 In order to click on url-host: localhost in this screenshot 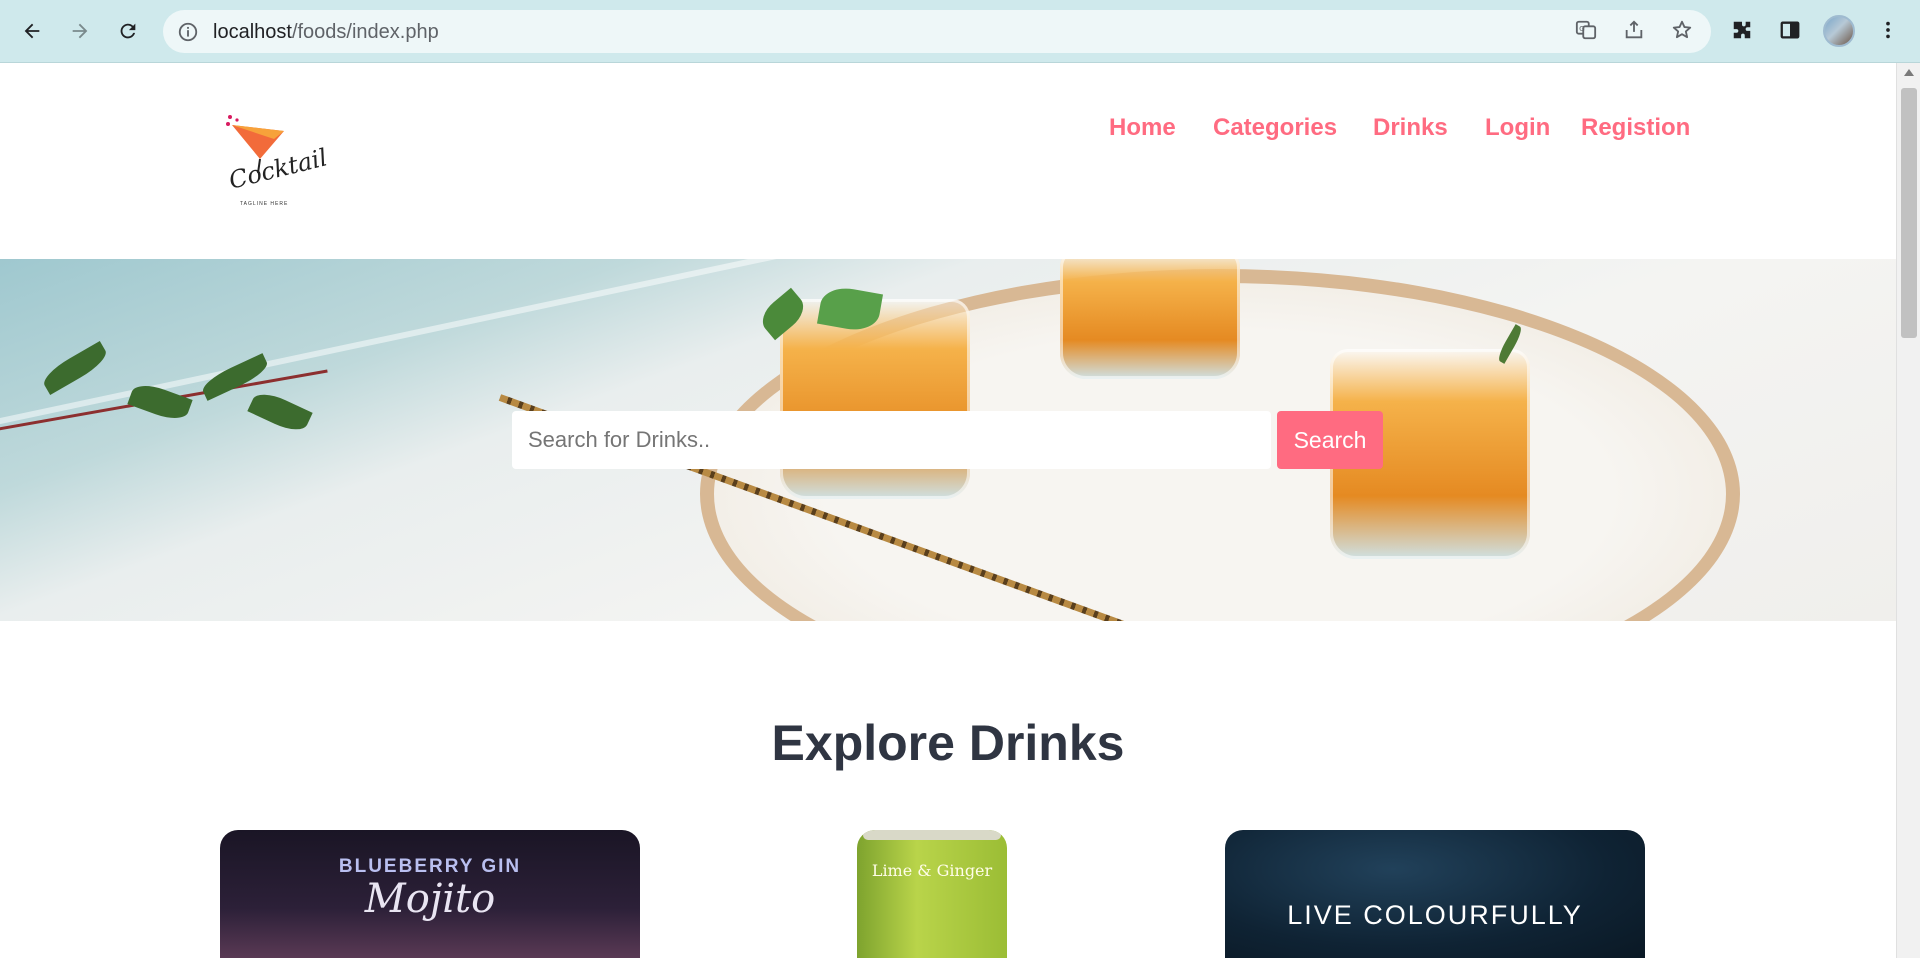, I will do `click(252, 32)`.